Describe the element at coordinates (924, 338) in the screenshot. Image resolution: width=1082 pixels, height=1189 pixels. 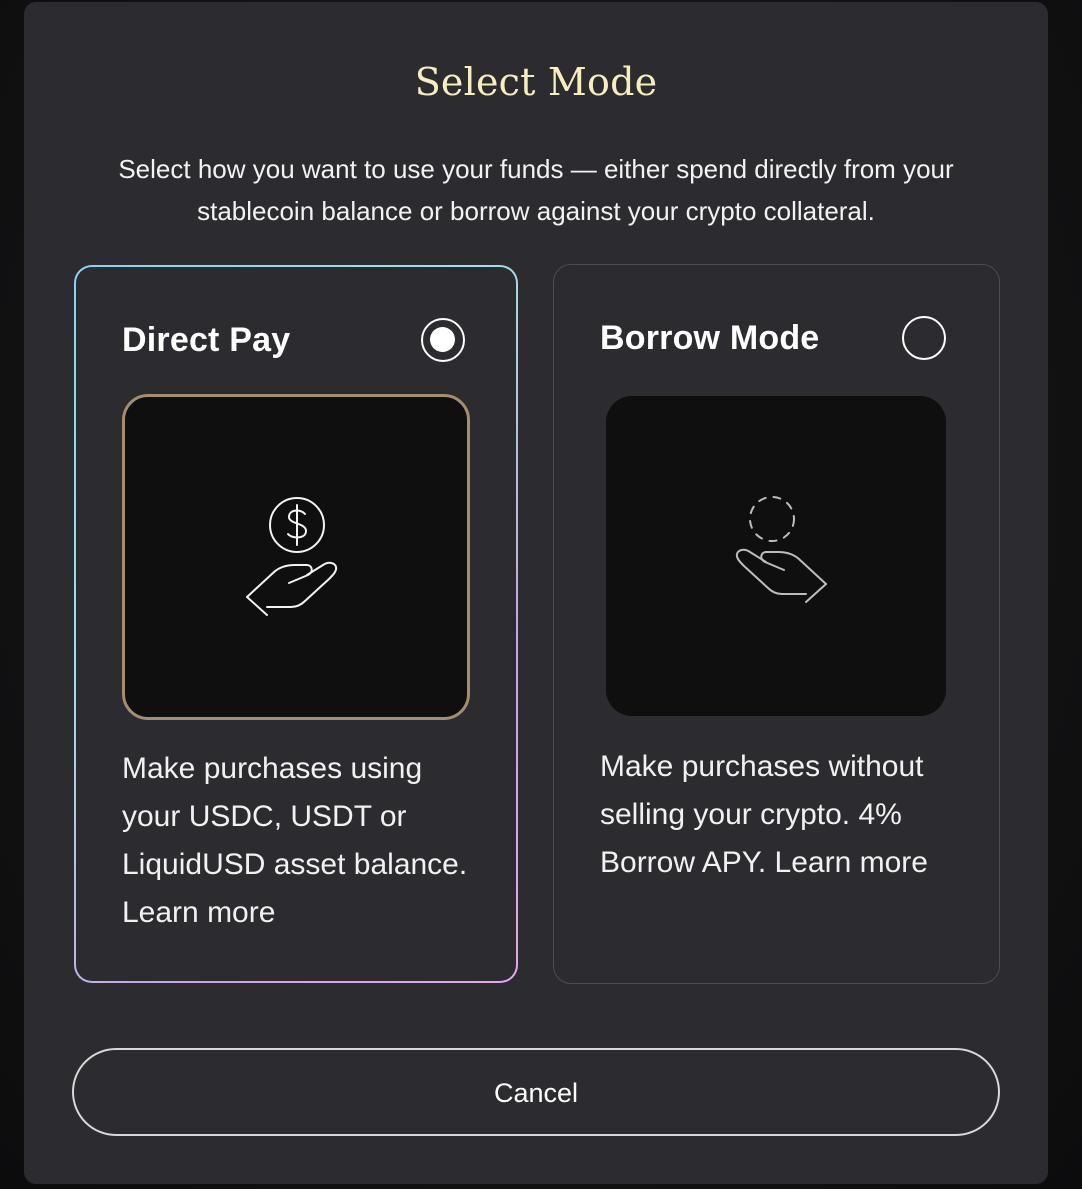
I see `radio-borrow-mode` at that location.